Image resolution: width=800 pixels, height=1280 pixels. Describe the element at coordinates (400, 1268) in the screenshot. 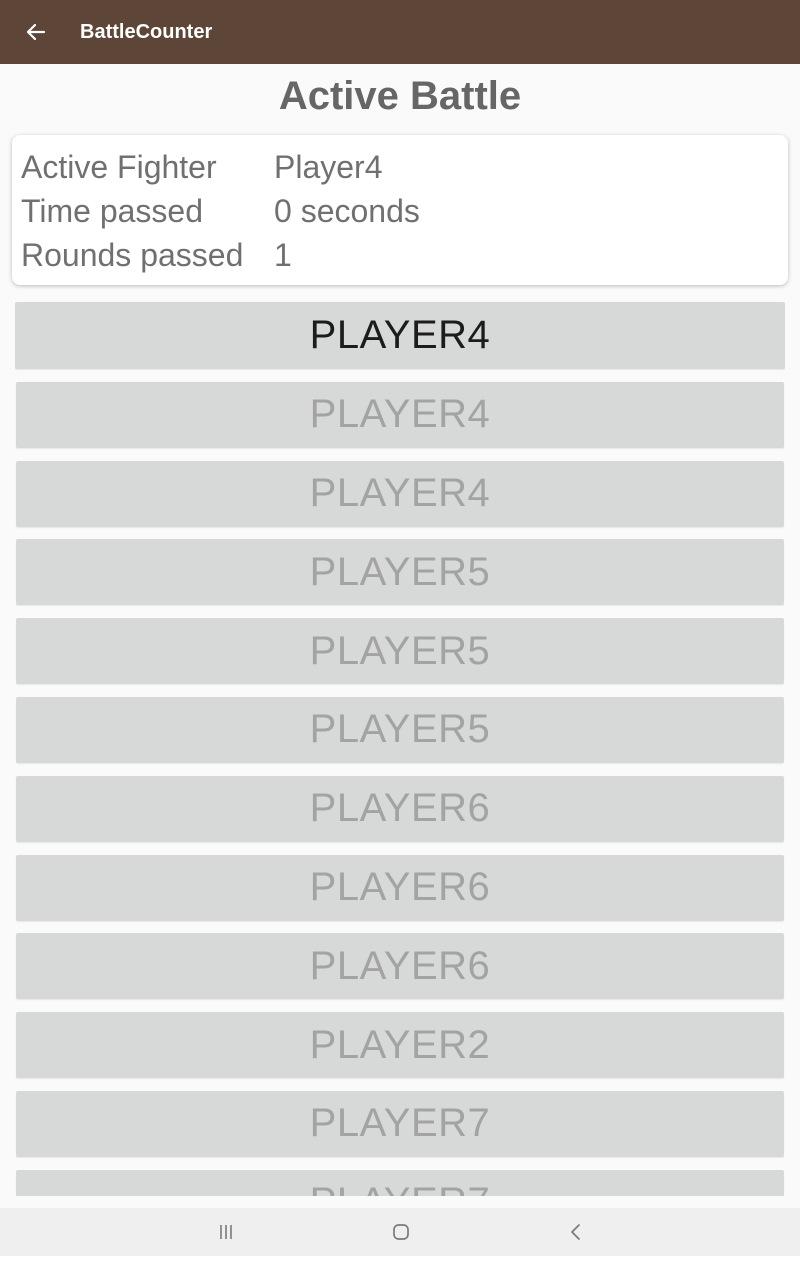

I see `bottom-strip` at that location.